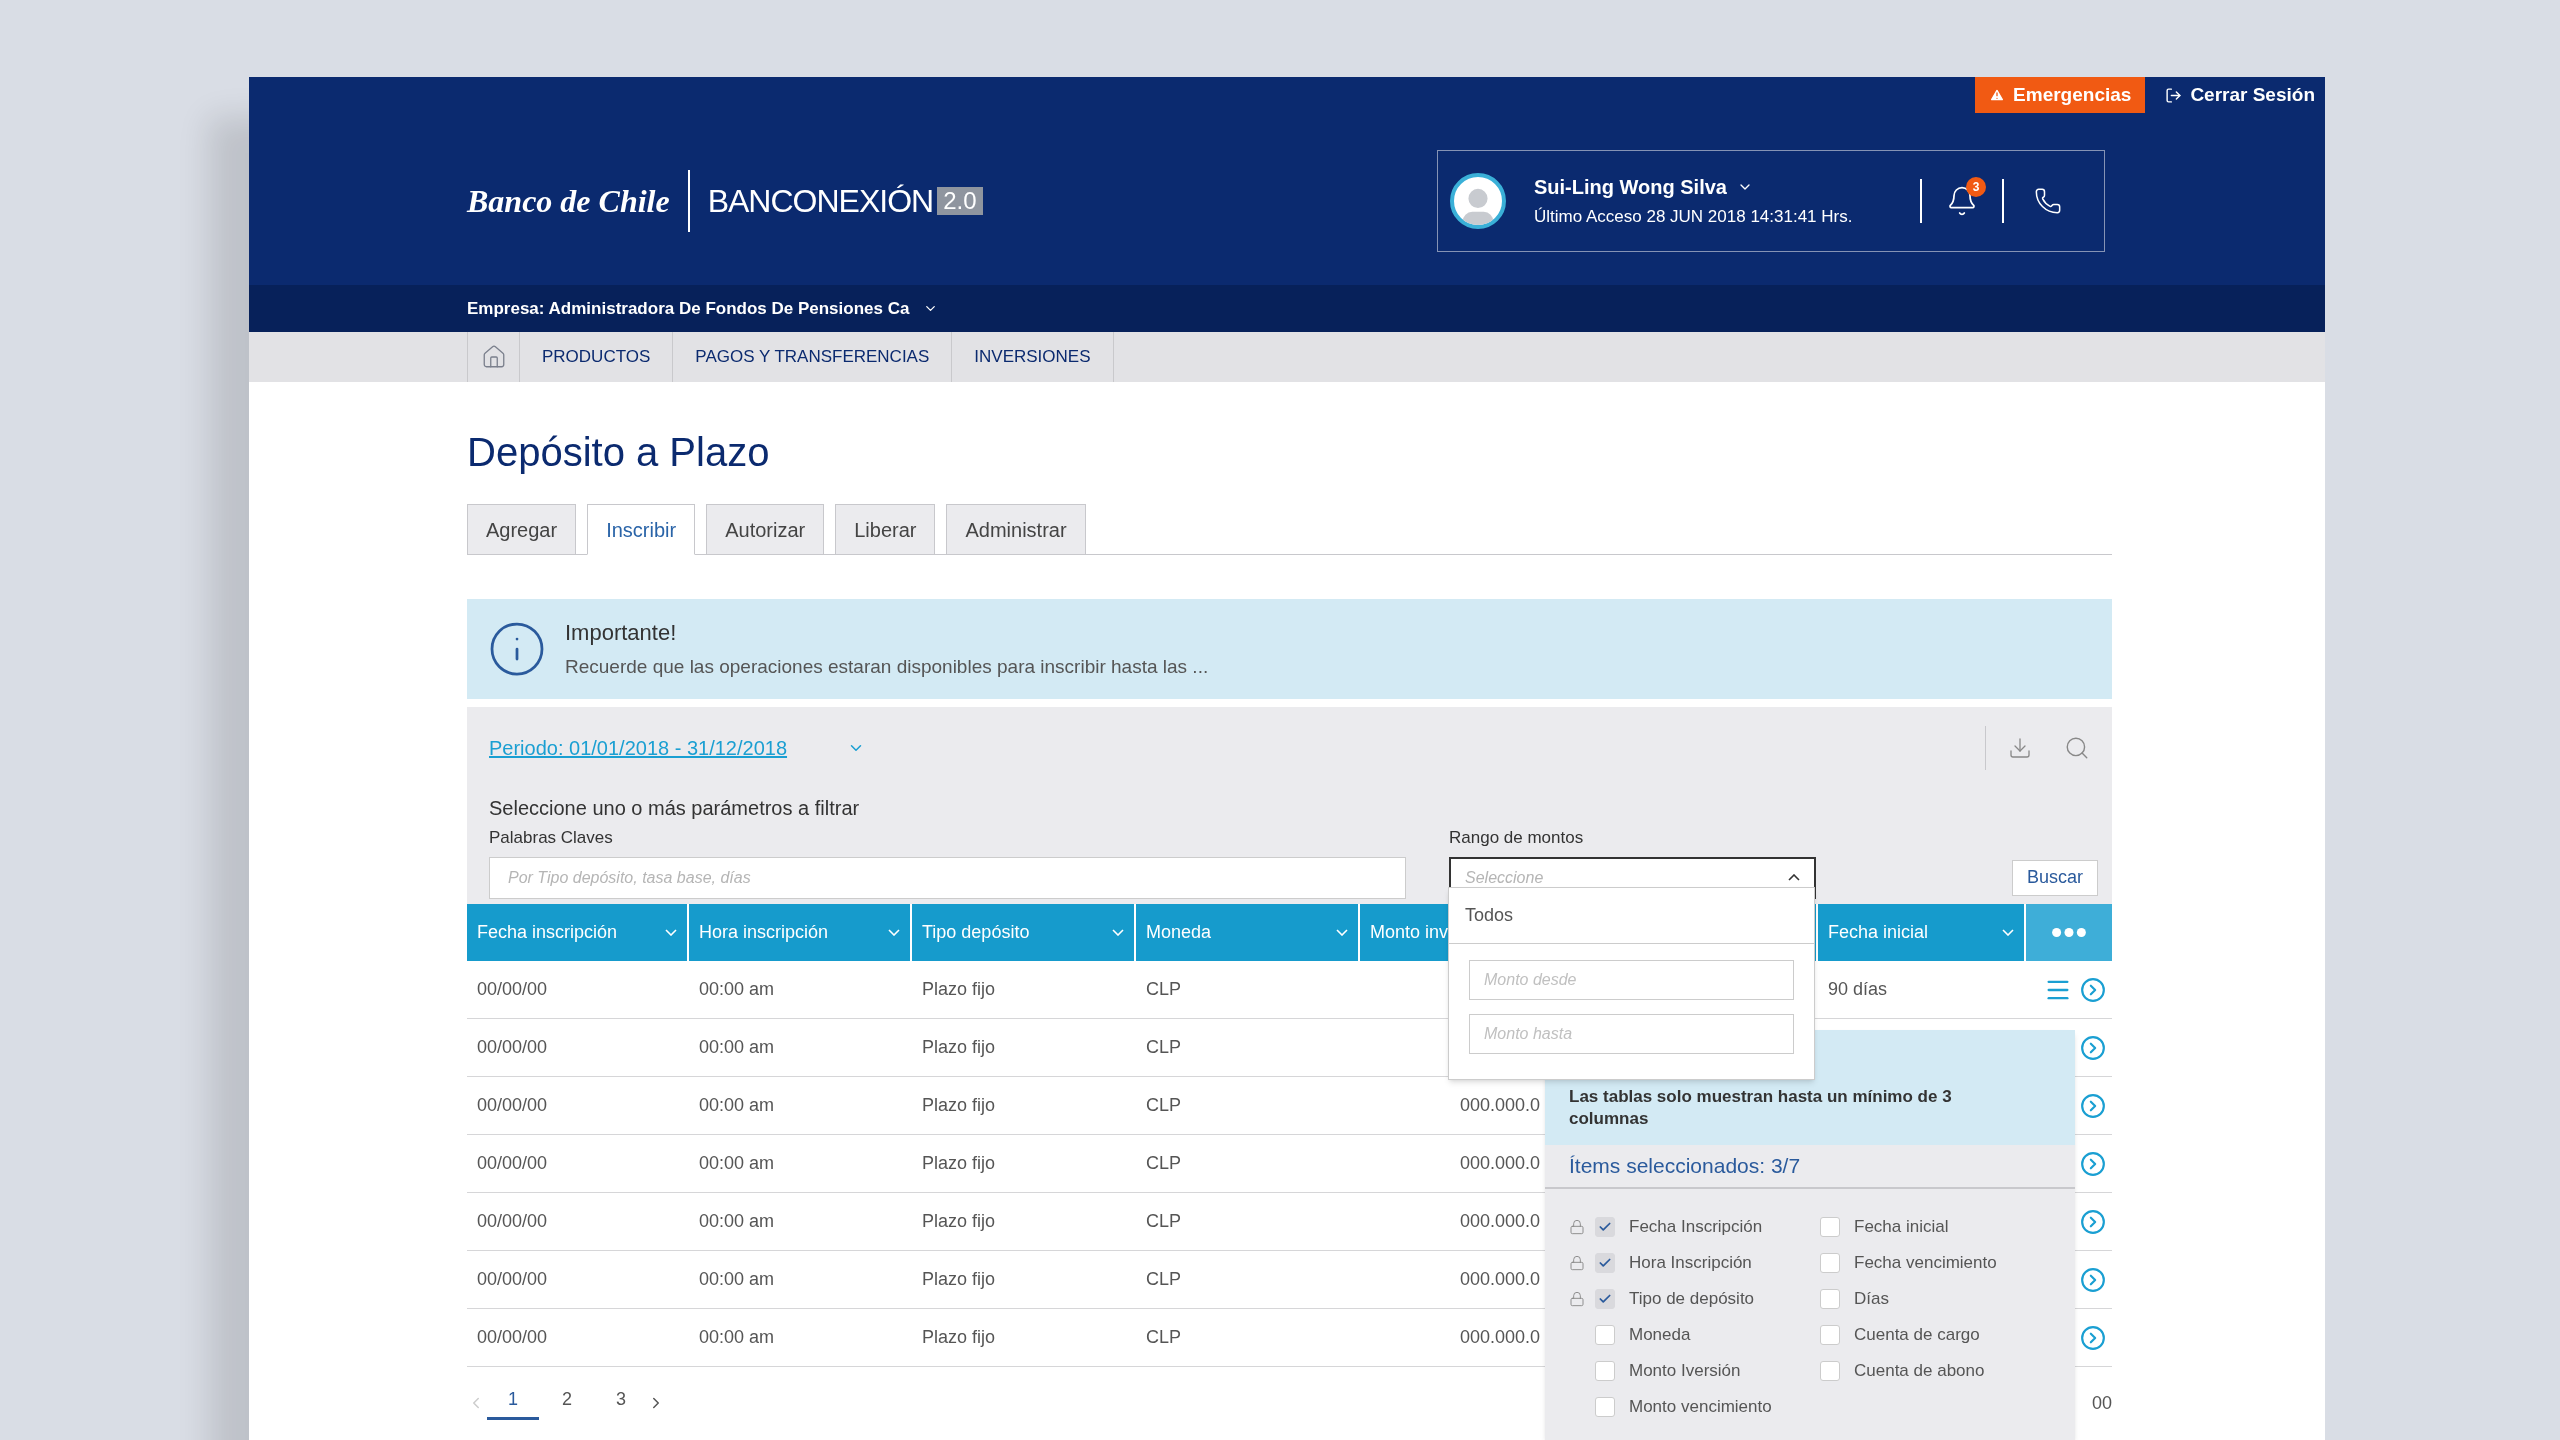 Image resolution: width=2560 pixels, height=1440 pixels. I want to click on tab: Autorizar, so click(765, 529).